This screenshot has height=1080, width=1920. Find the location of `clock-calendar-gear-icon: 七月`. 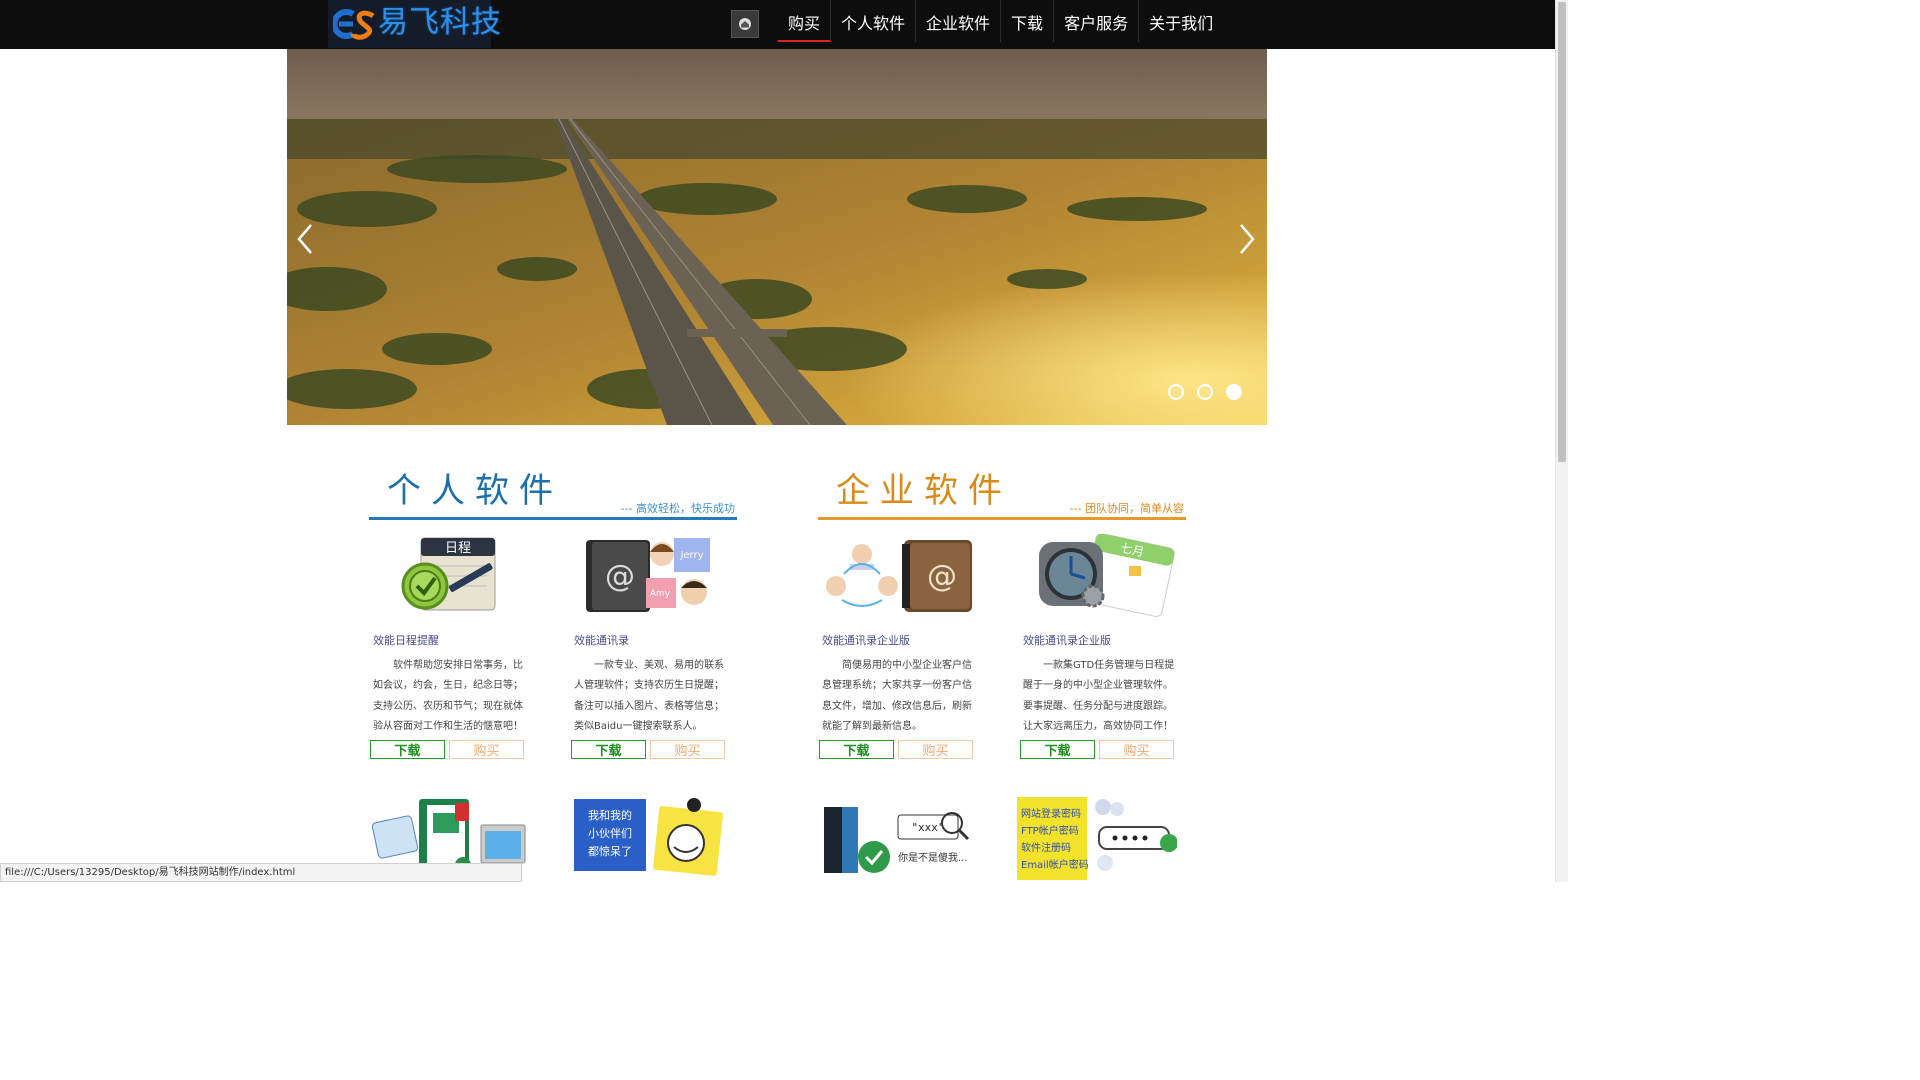

clock-calendar-gear-icon: 七月 is located at coordinates (1107, 575).